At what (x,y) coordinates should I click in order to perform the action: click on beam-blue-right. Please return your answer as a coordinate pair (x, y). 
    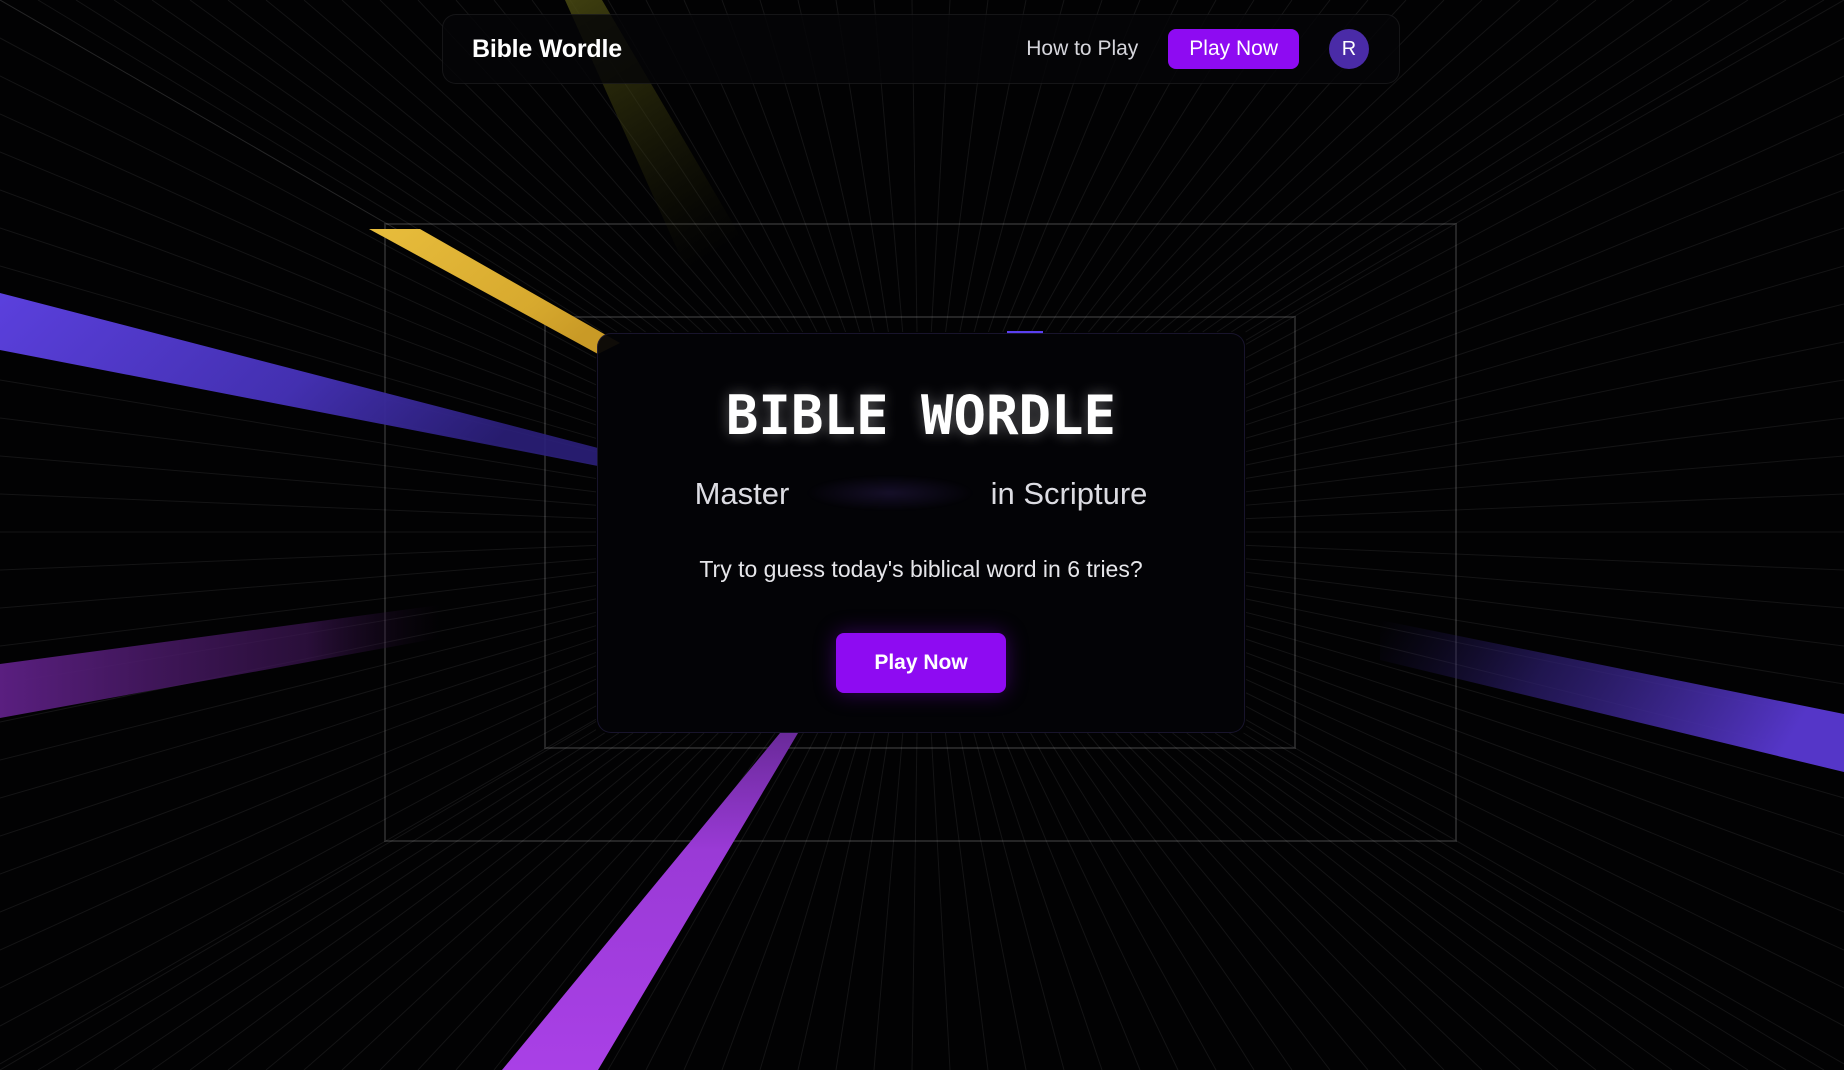
    Looking at the image, I should click on (1612, 696).